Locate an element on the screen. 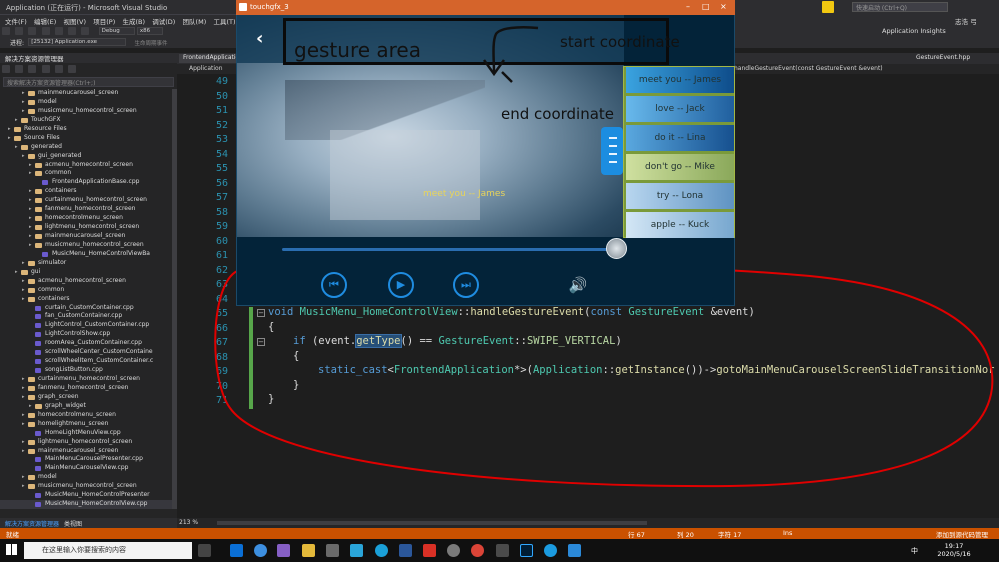 The height and width of the screenshot is (562, 999). tree-item: ▸ gui_generated is located at coordinates (86, 156).